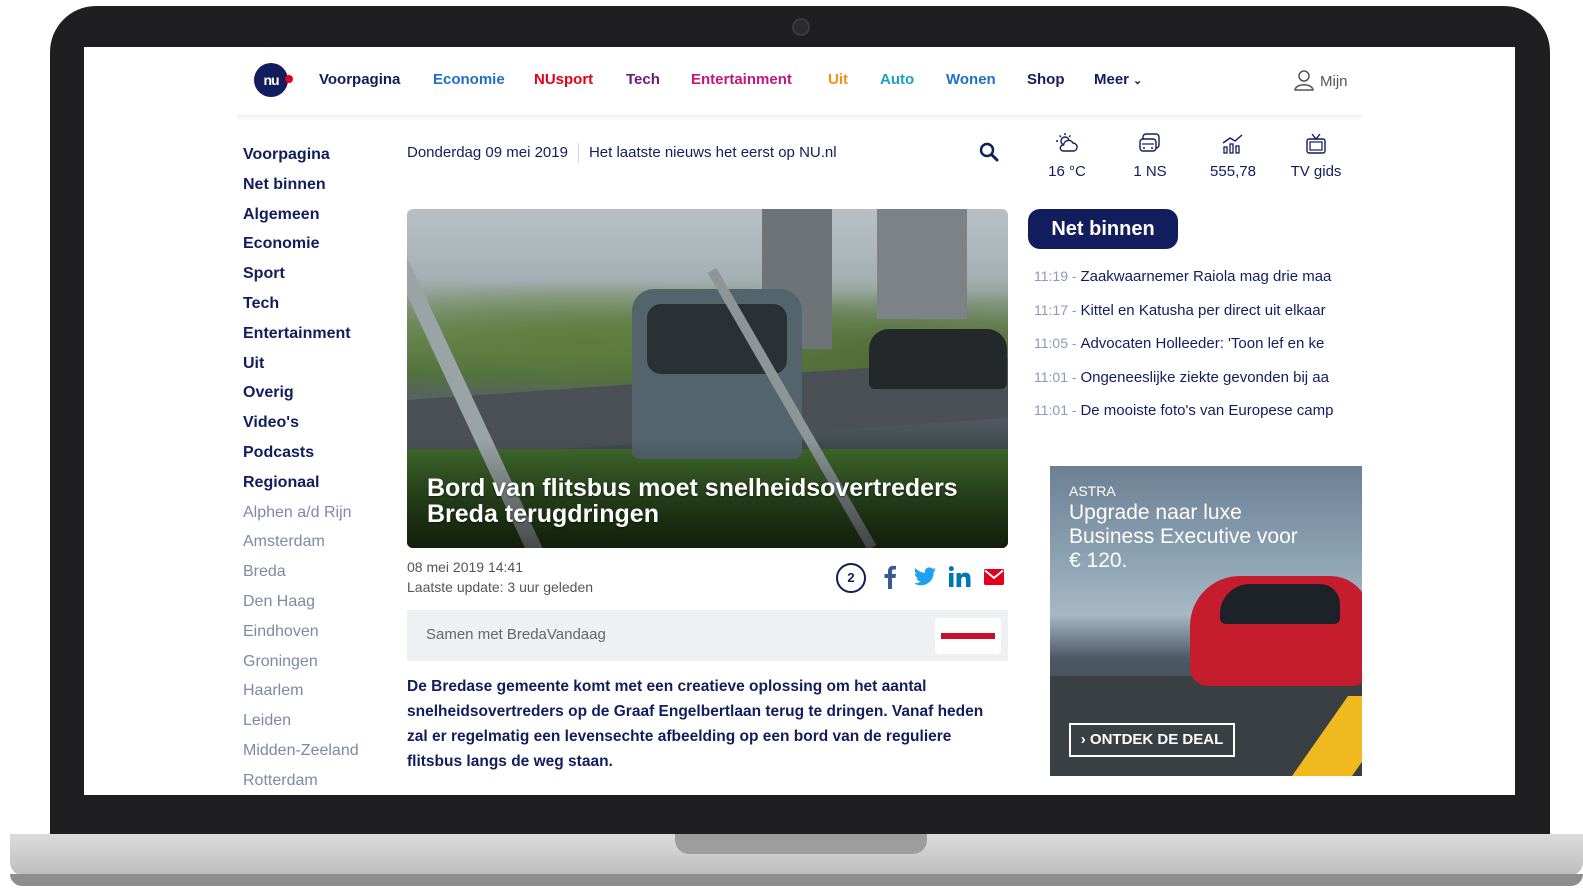 The height and width of the screenshot is (894, 1583). Describe the element at coordinates (796, 880) in the screenshot. I see `laptop-base-shadow` at that location.